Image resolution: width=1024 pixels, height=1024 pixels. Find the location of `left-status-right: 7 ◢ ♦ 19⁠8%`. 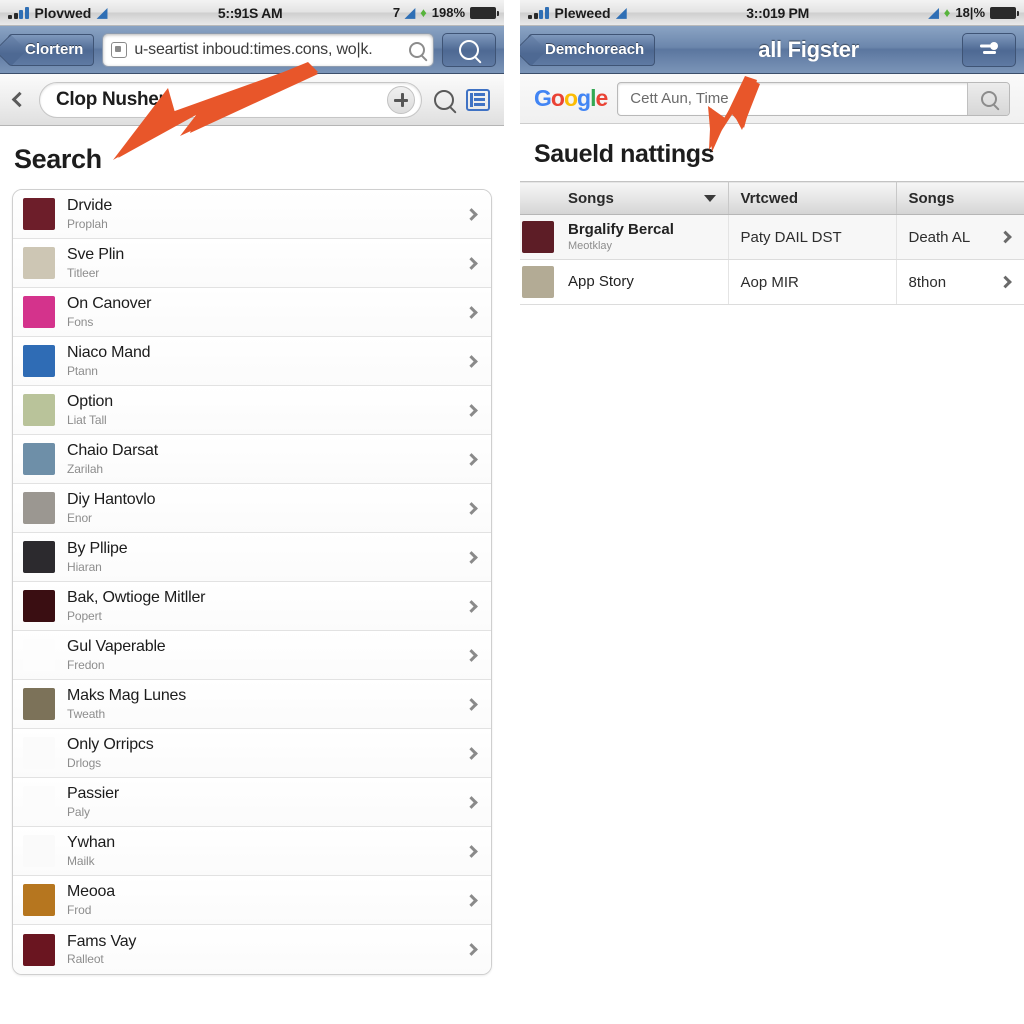

left-status-right: 7 ◢ ♦ 19⁠8% is located at coordinates (446, 12).